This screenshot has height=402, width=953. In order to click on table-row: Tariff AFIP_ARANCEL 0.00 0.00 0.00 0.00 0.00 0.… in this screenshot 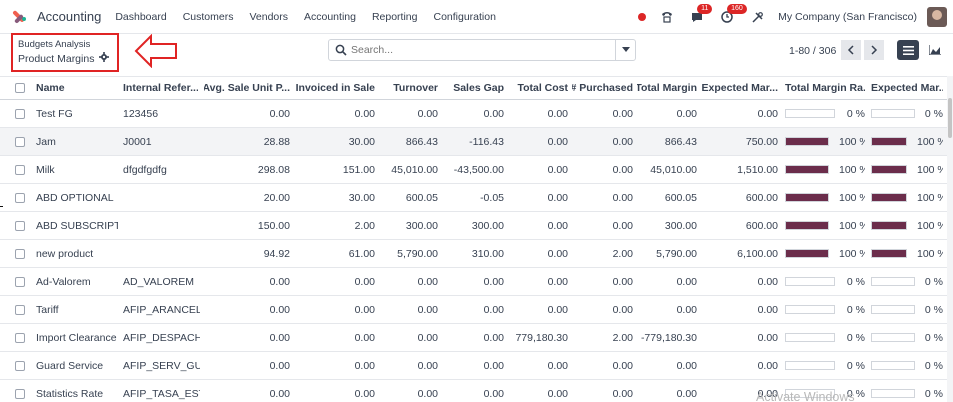, I will do `click(474, 310)`.